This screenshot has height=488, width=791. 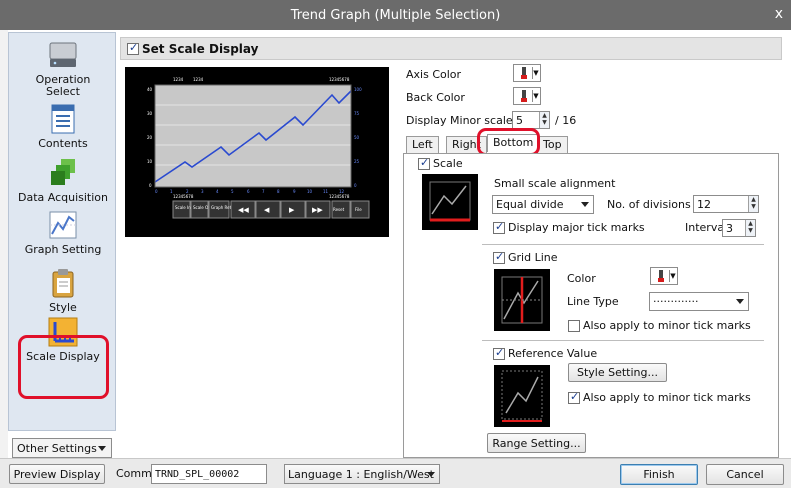 What do you see at coordinates (623, 244) in the screenshot?
I see `divider` at bounding box center [623, 244].